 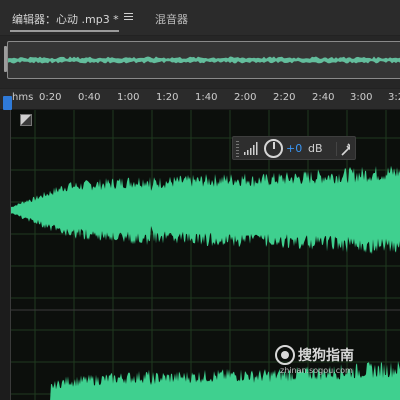 I want to click on ruler-tick-label: 0:40, so click(x=89, y=97).